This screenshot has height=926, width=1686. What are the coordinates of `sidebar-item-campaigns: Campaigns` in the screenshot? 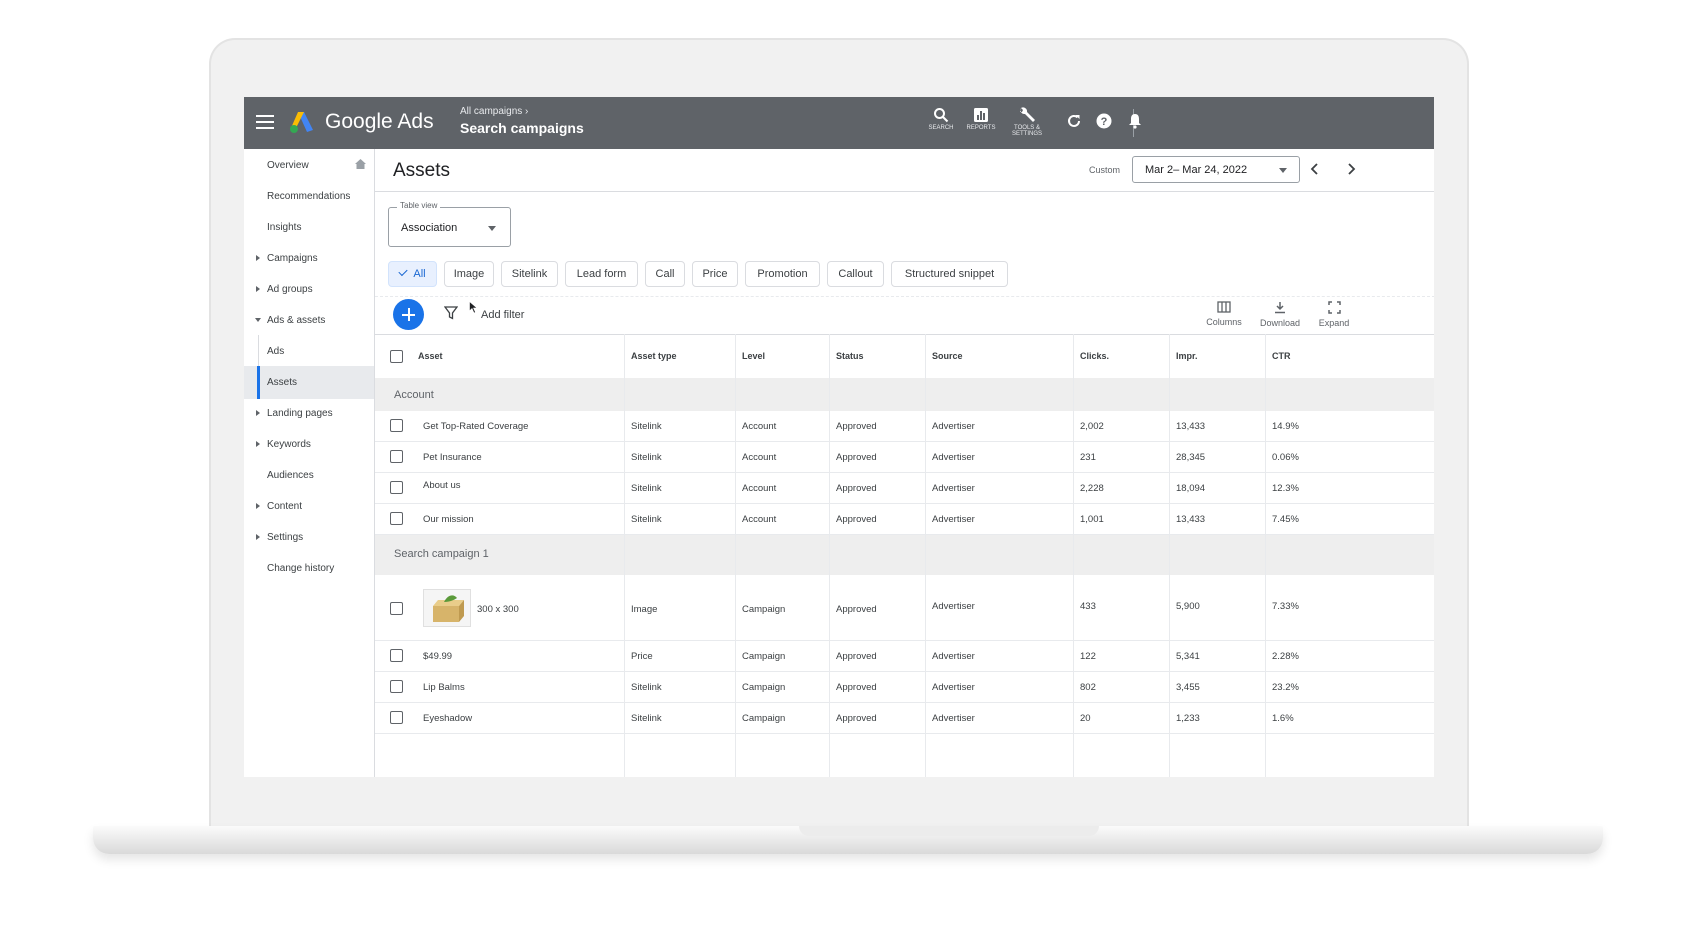 It's located at (309, 258).